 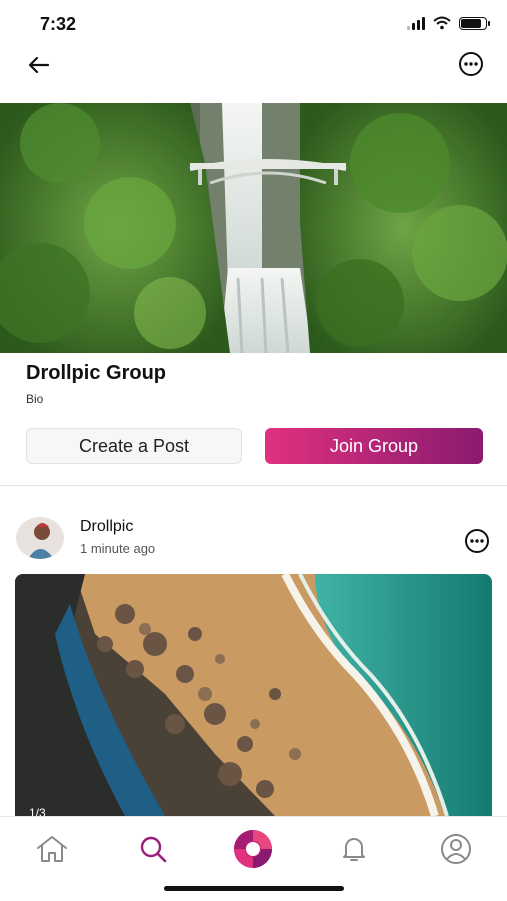 What do you see at coordinates (442, 23) in the screenshot?
I see `wifi-icon` at bounding box center [442, 23].